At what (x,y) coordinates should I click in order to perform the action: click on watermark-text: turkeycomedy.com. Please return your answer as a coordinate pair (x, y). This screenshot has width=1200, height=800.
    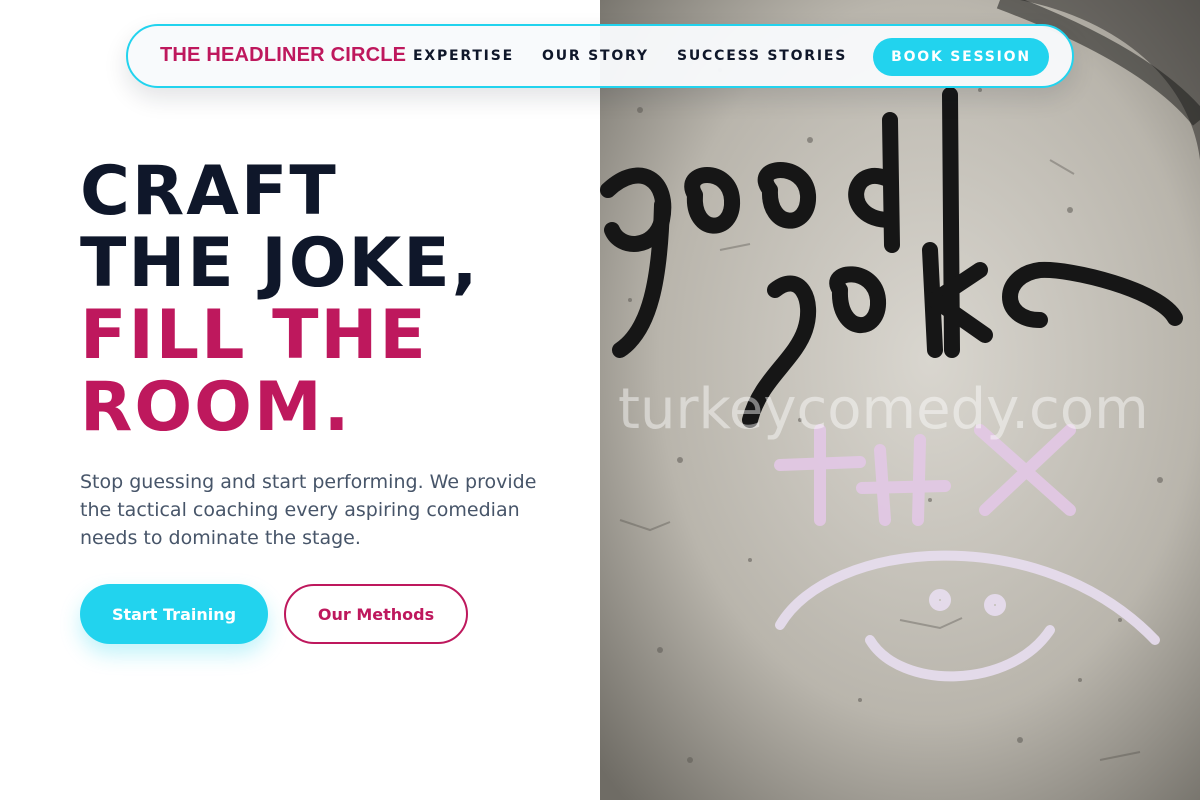
    Looking at the image, I should click on (883, 409).